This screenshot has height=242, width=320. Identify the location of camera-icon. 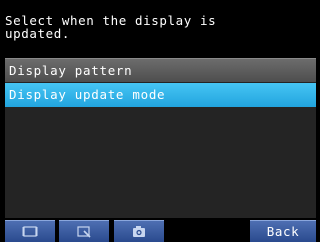
(139, 231).